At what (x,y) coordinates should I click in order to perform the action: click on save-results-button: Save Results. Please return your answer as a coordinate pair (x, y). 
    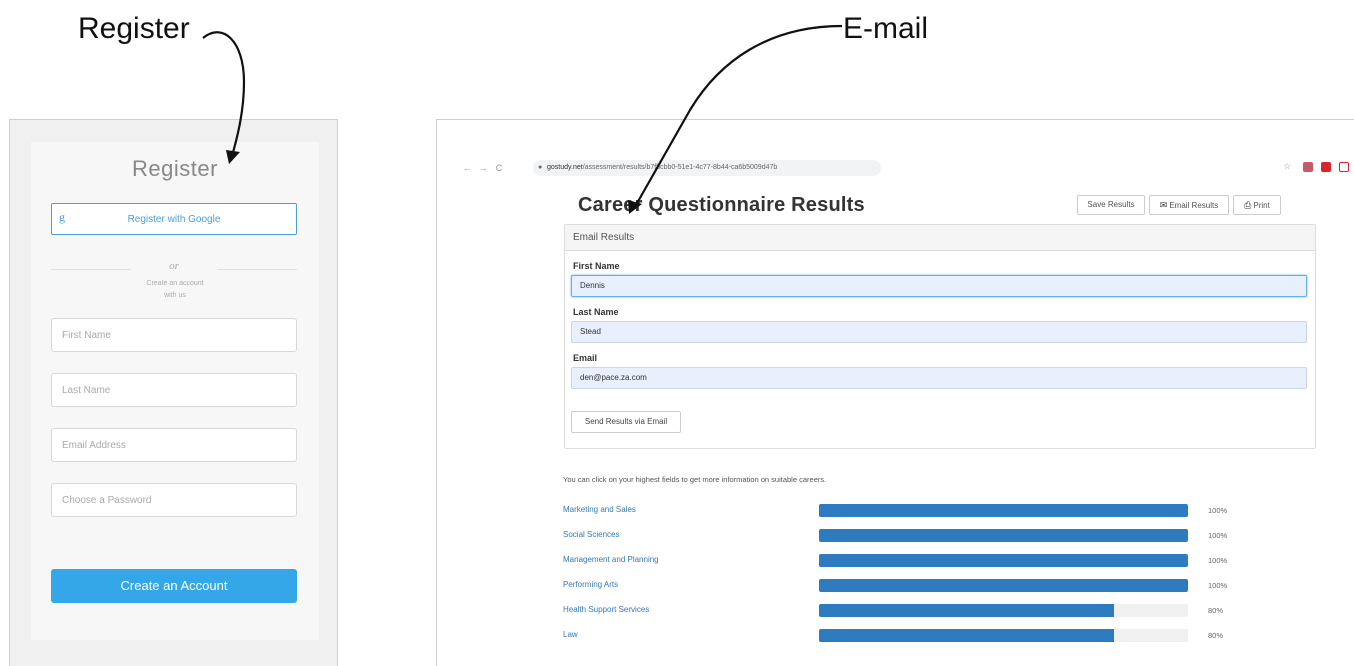
    Looking at the image, I should click on (1111, 205).